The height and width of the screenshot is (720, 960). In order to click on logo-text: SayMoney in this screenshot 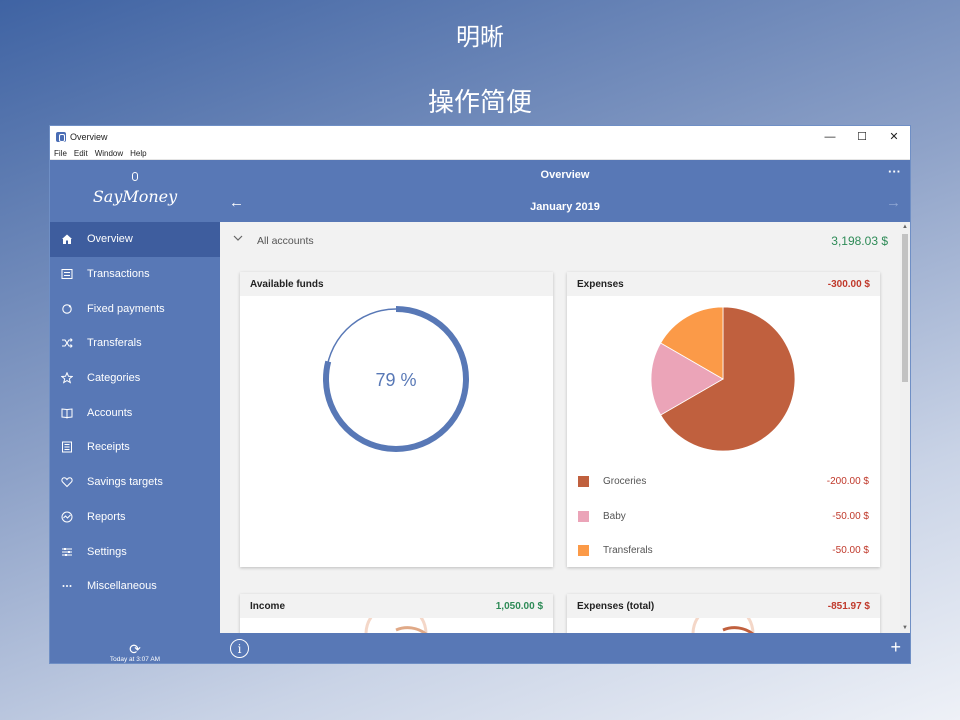, I will do `click(135, 196)`.